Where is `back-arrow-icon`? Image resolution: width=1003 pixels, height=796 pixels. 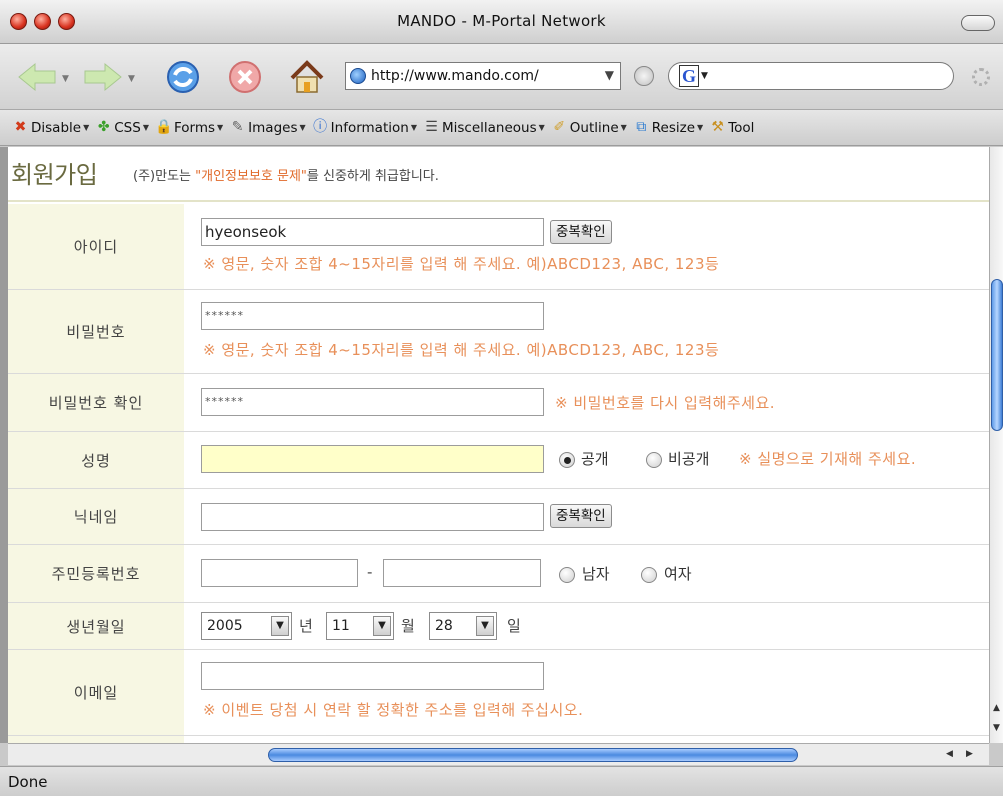 back-arrow-icon is located at coordinates (37, 77).